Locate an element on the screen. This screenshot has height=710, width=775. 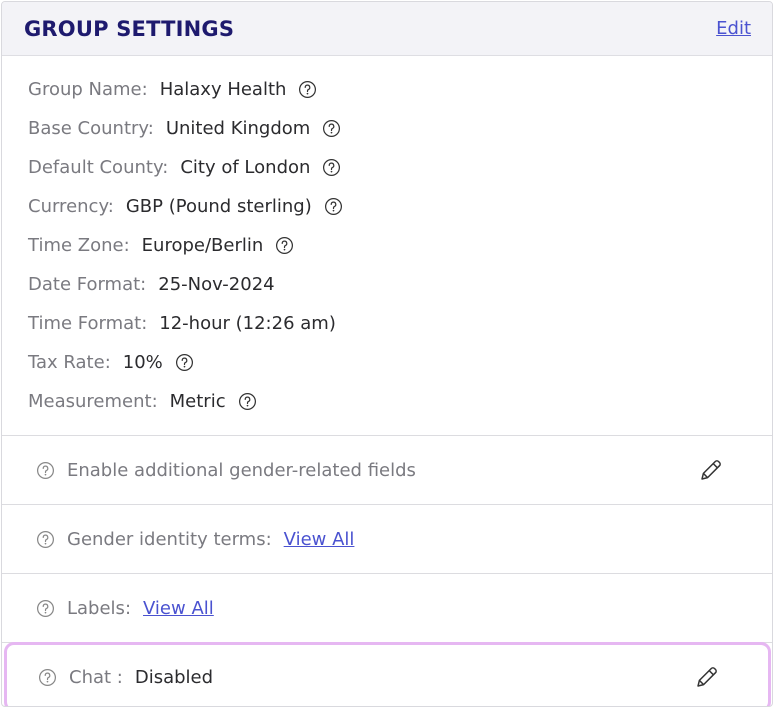
setting-time-format: Time Format: 12-hour (12:26 am) is located at coordinates (400, 323).